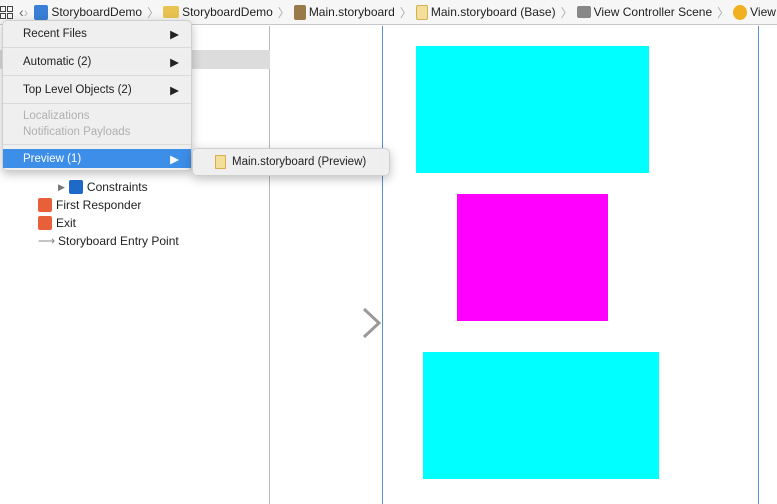  I want to click on storyboard-icon, so click(299, 12).